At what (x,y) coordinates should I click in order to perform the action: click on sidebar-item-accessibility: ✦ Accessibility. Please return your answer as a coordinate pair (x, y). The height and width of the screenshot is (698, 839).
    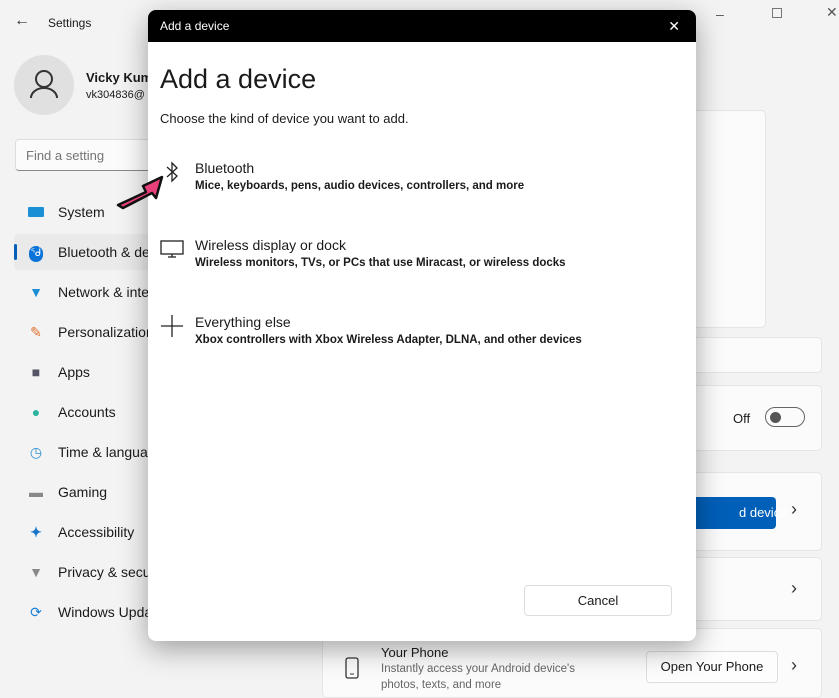
    Looking at the image, I should click on (84, 532).